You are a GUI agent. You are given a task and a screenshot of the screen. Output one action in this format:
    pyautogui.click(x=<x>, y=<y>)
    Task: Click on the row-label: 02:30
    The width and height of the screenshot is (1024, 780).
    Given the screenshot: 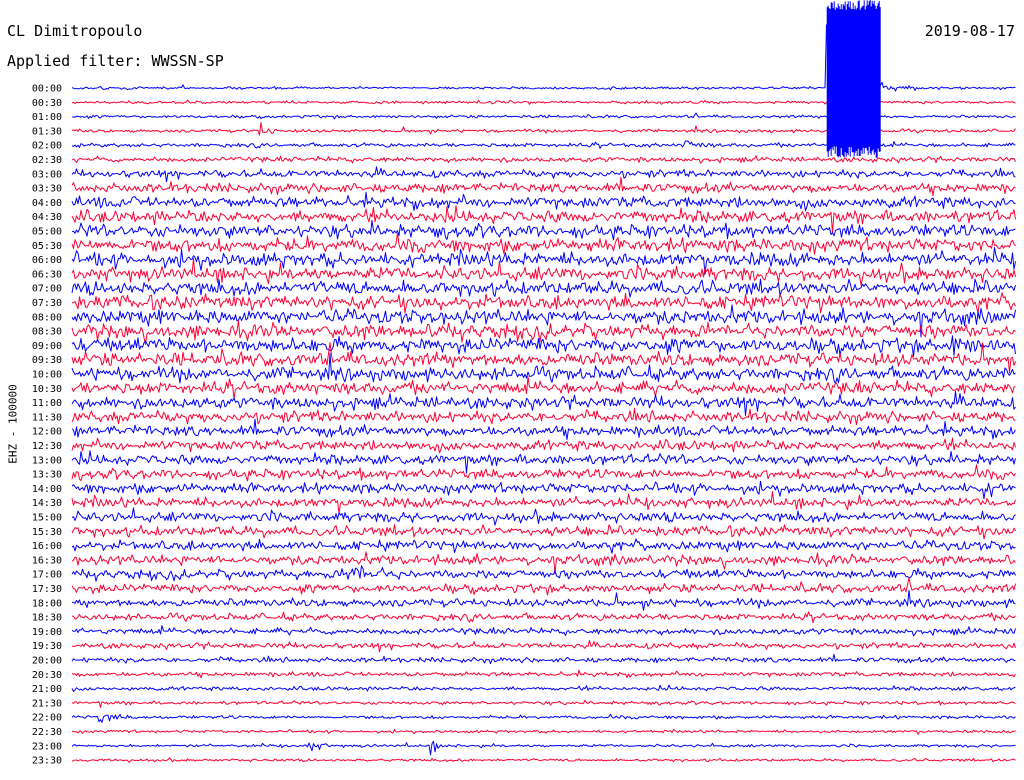 What is the action you would take?
    pyautogui.click(x=47, y=160)
    